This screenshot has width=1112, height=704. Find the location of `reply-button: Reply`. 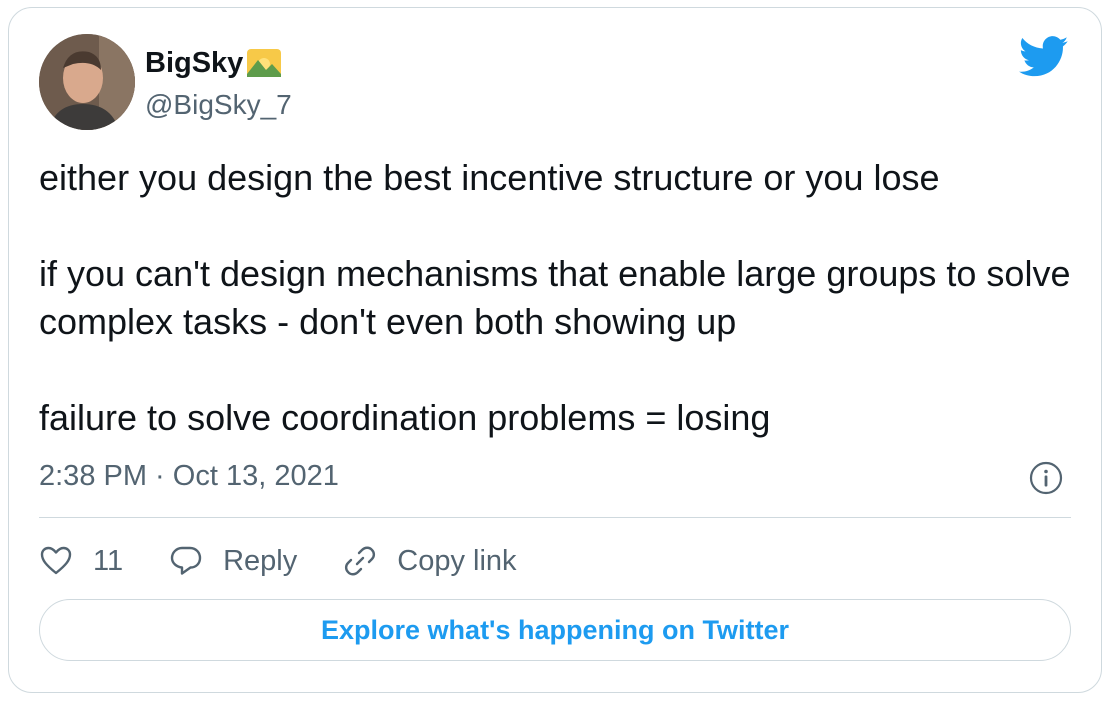

reply-button: Reply is located at coordinates (233, 561).